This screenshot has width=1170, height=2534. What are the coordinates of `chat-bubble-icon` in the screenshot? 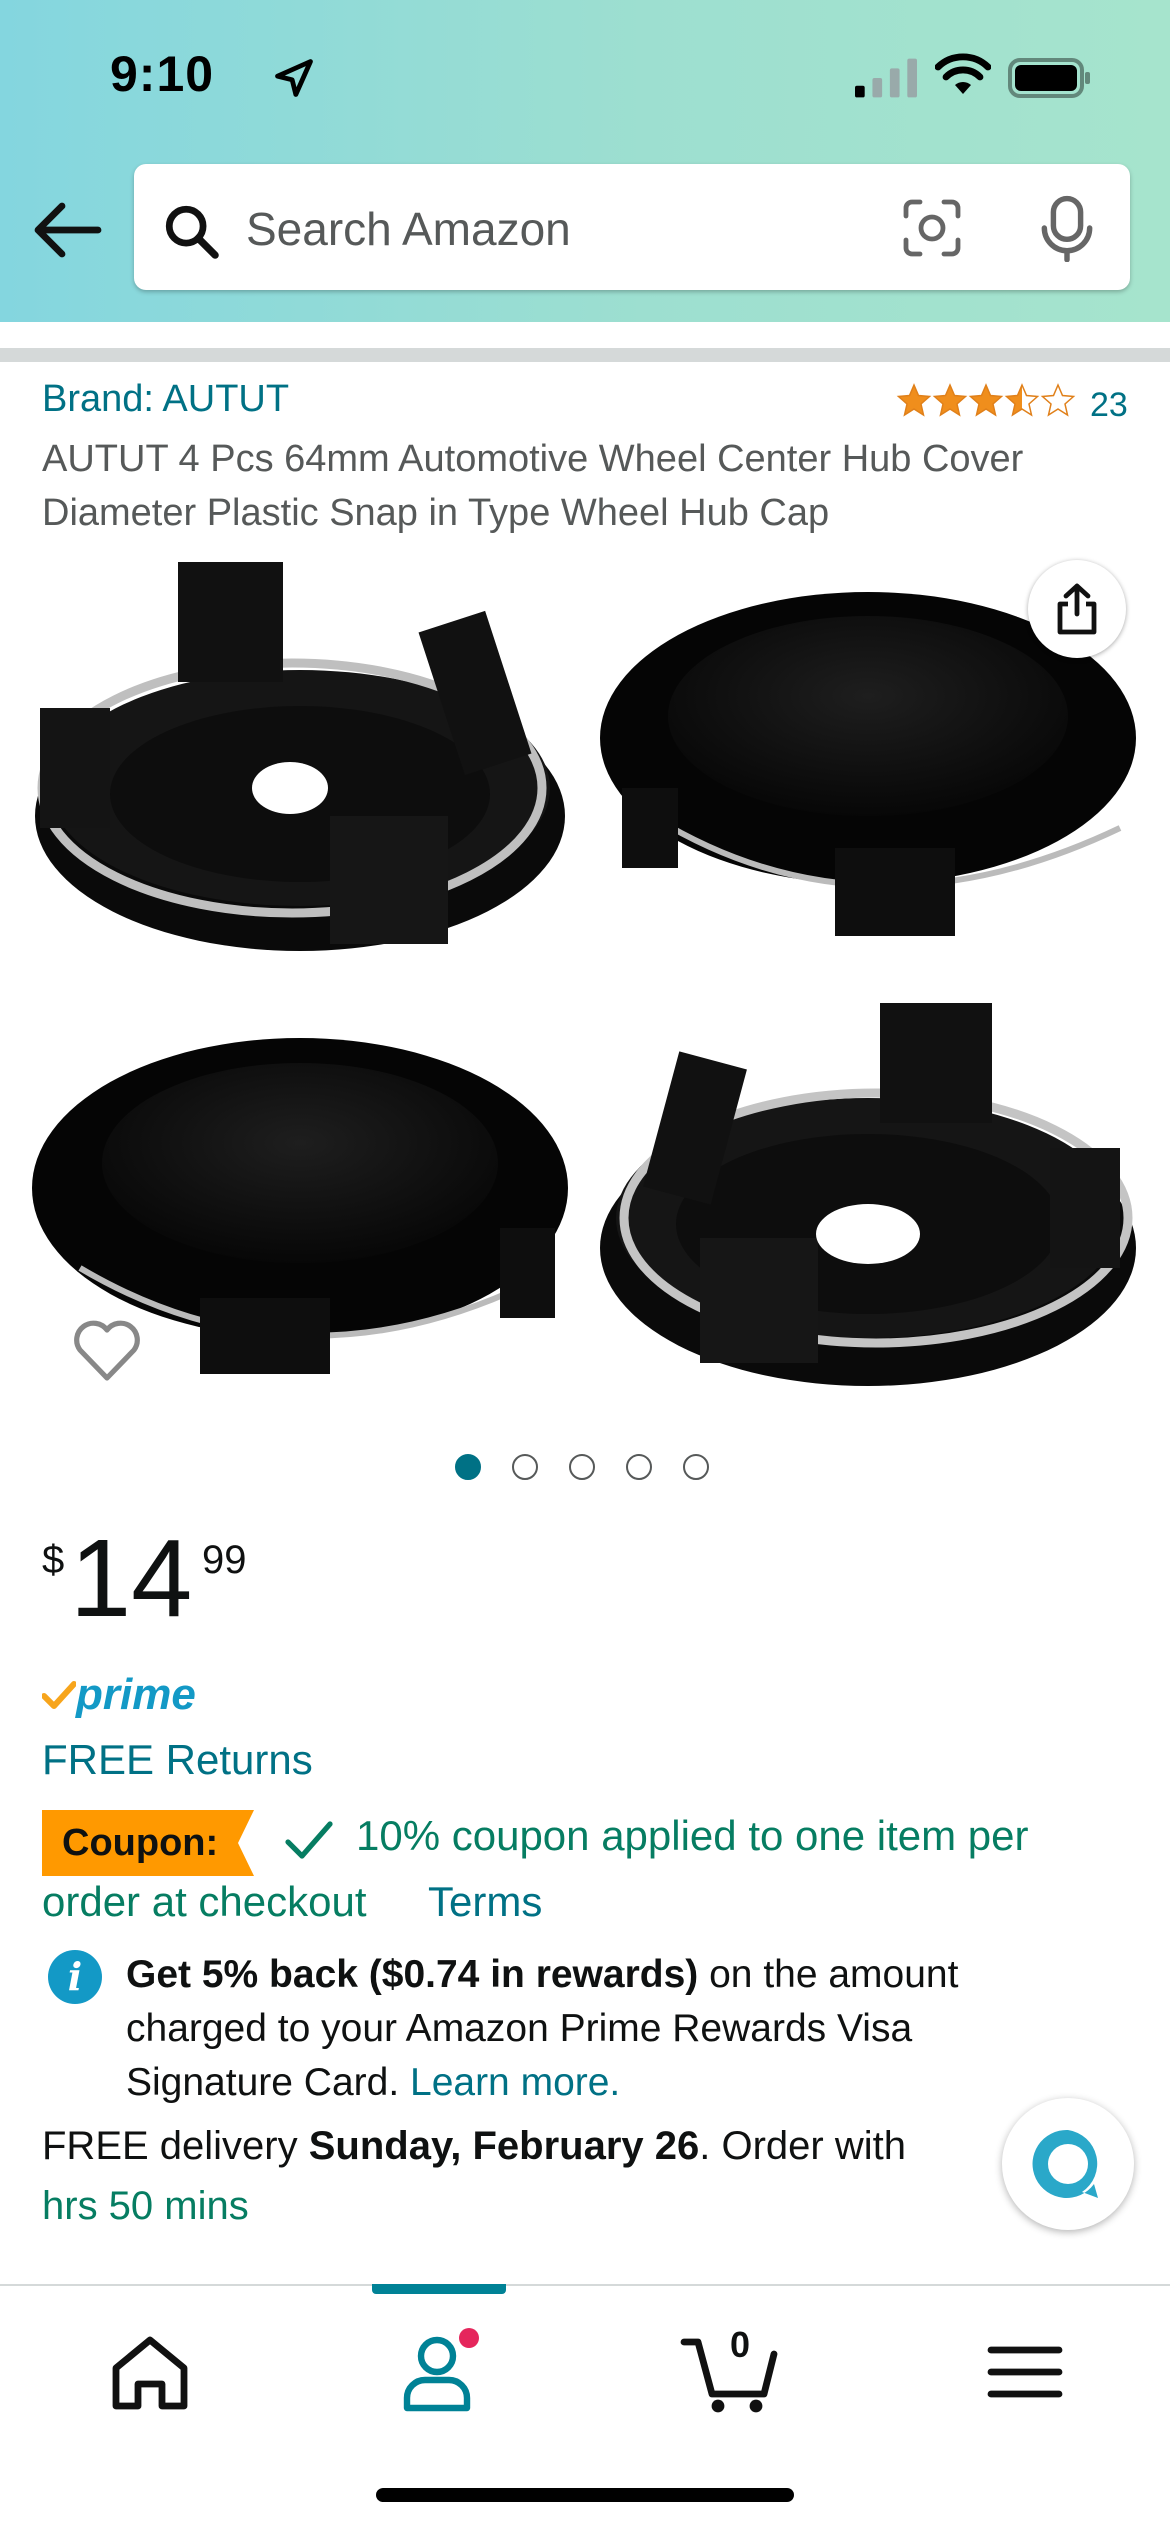 It's located at (1065, 2163).